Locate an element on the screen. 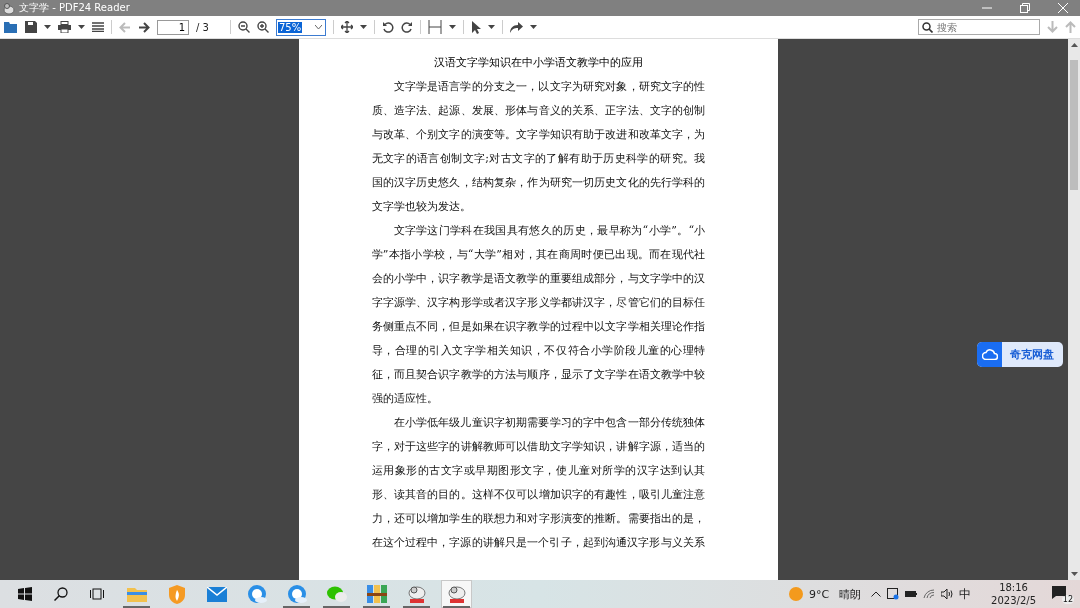  window-title: 文字学 - PDF24 Reader is located at coordinates (74, 8).